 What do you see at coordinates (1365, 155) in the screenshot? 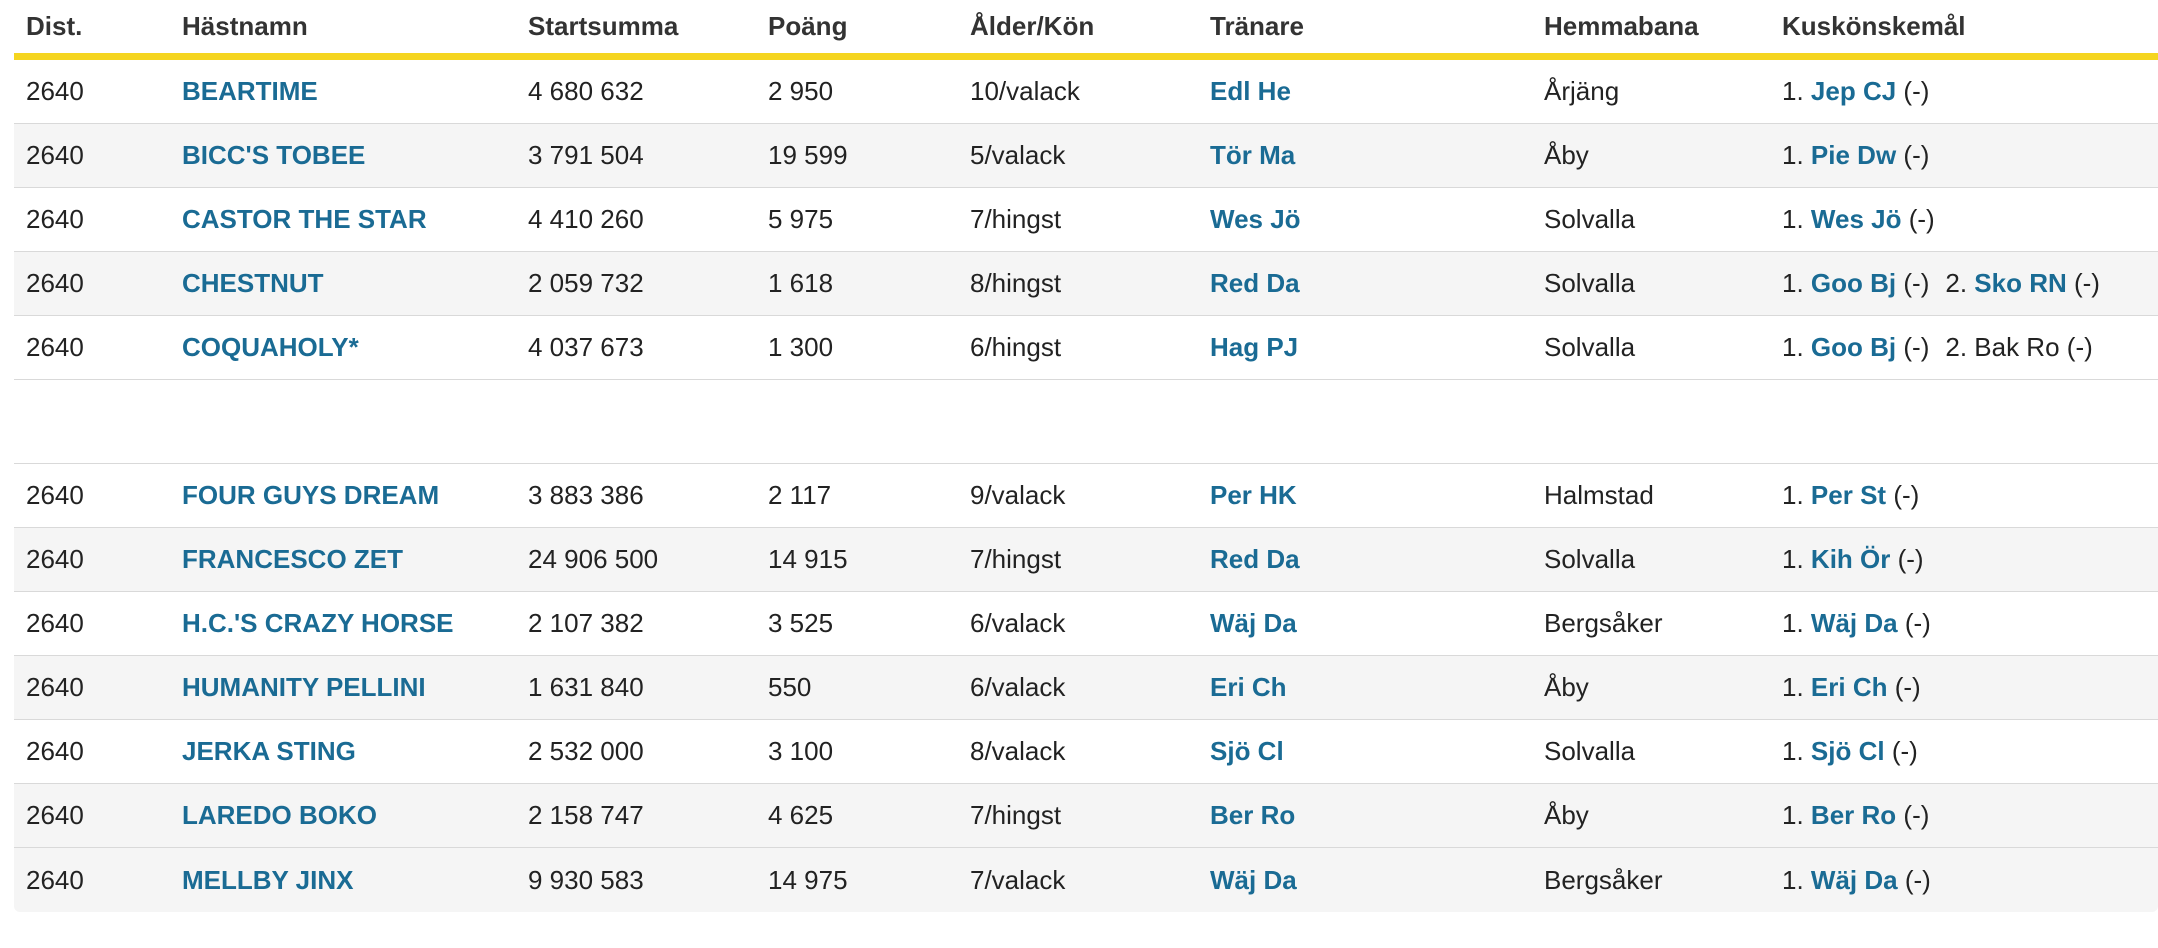
I see `trainer-link-cell: Tör Ma` at bounding box center [1365, 155].